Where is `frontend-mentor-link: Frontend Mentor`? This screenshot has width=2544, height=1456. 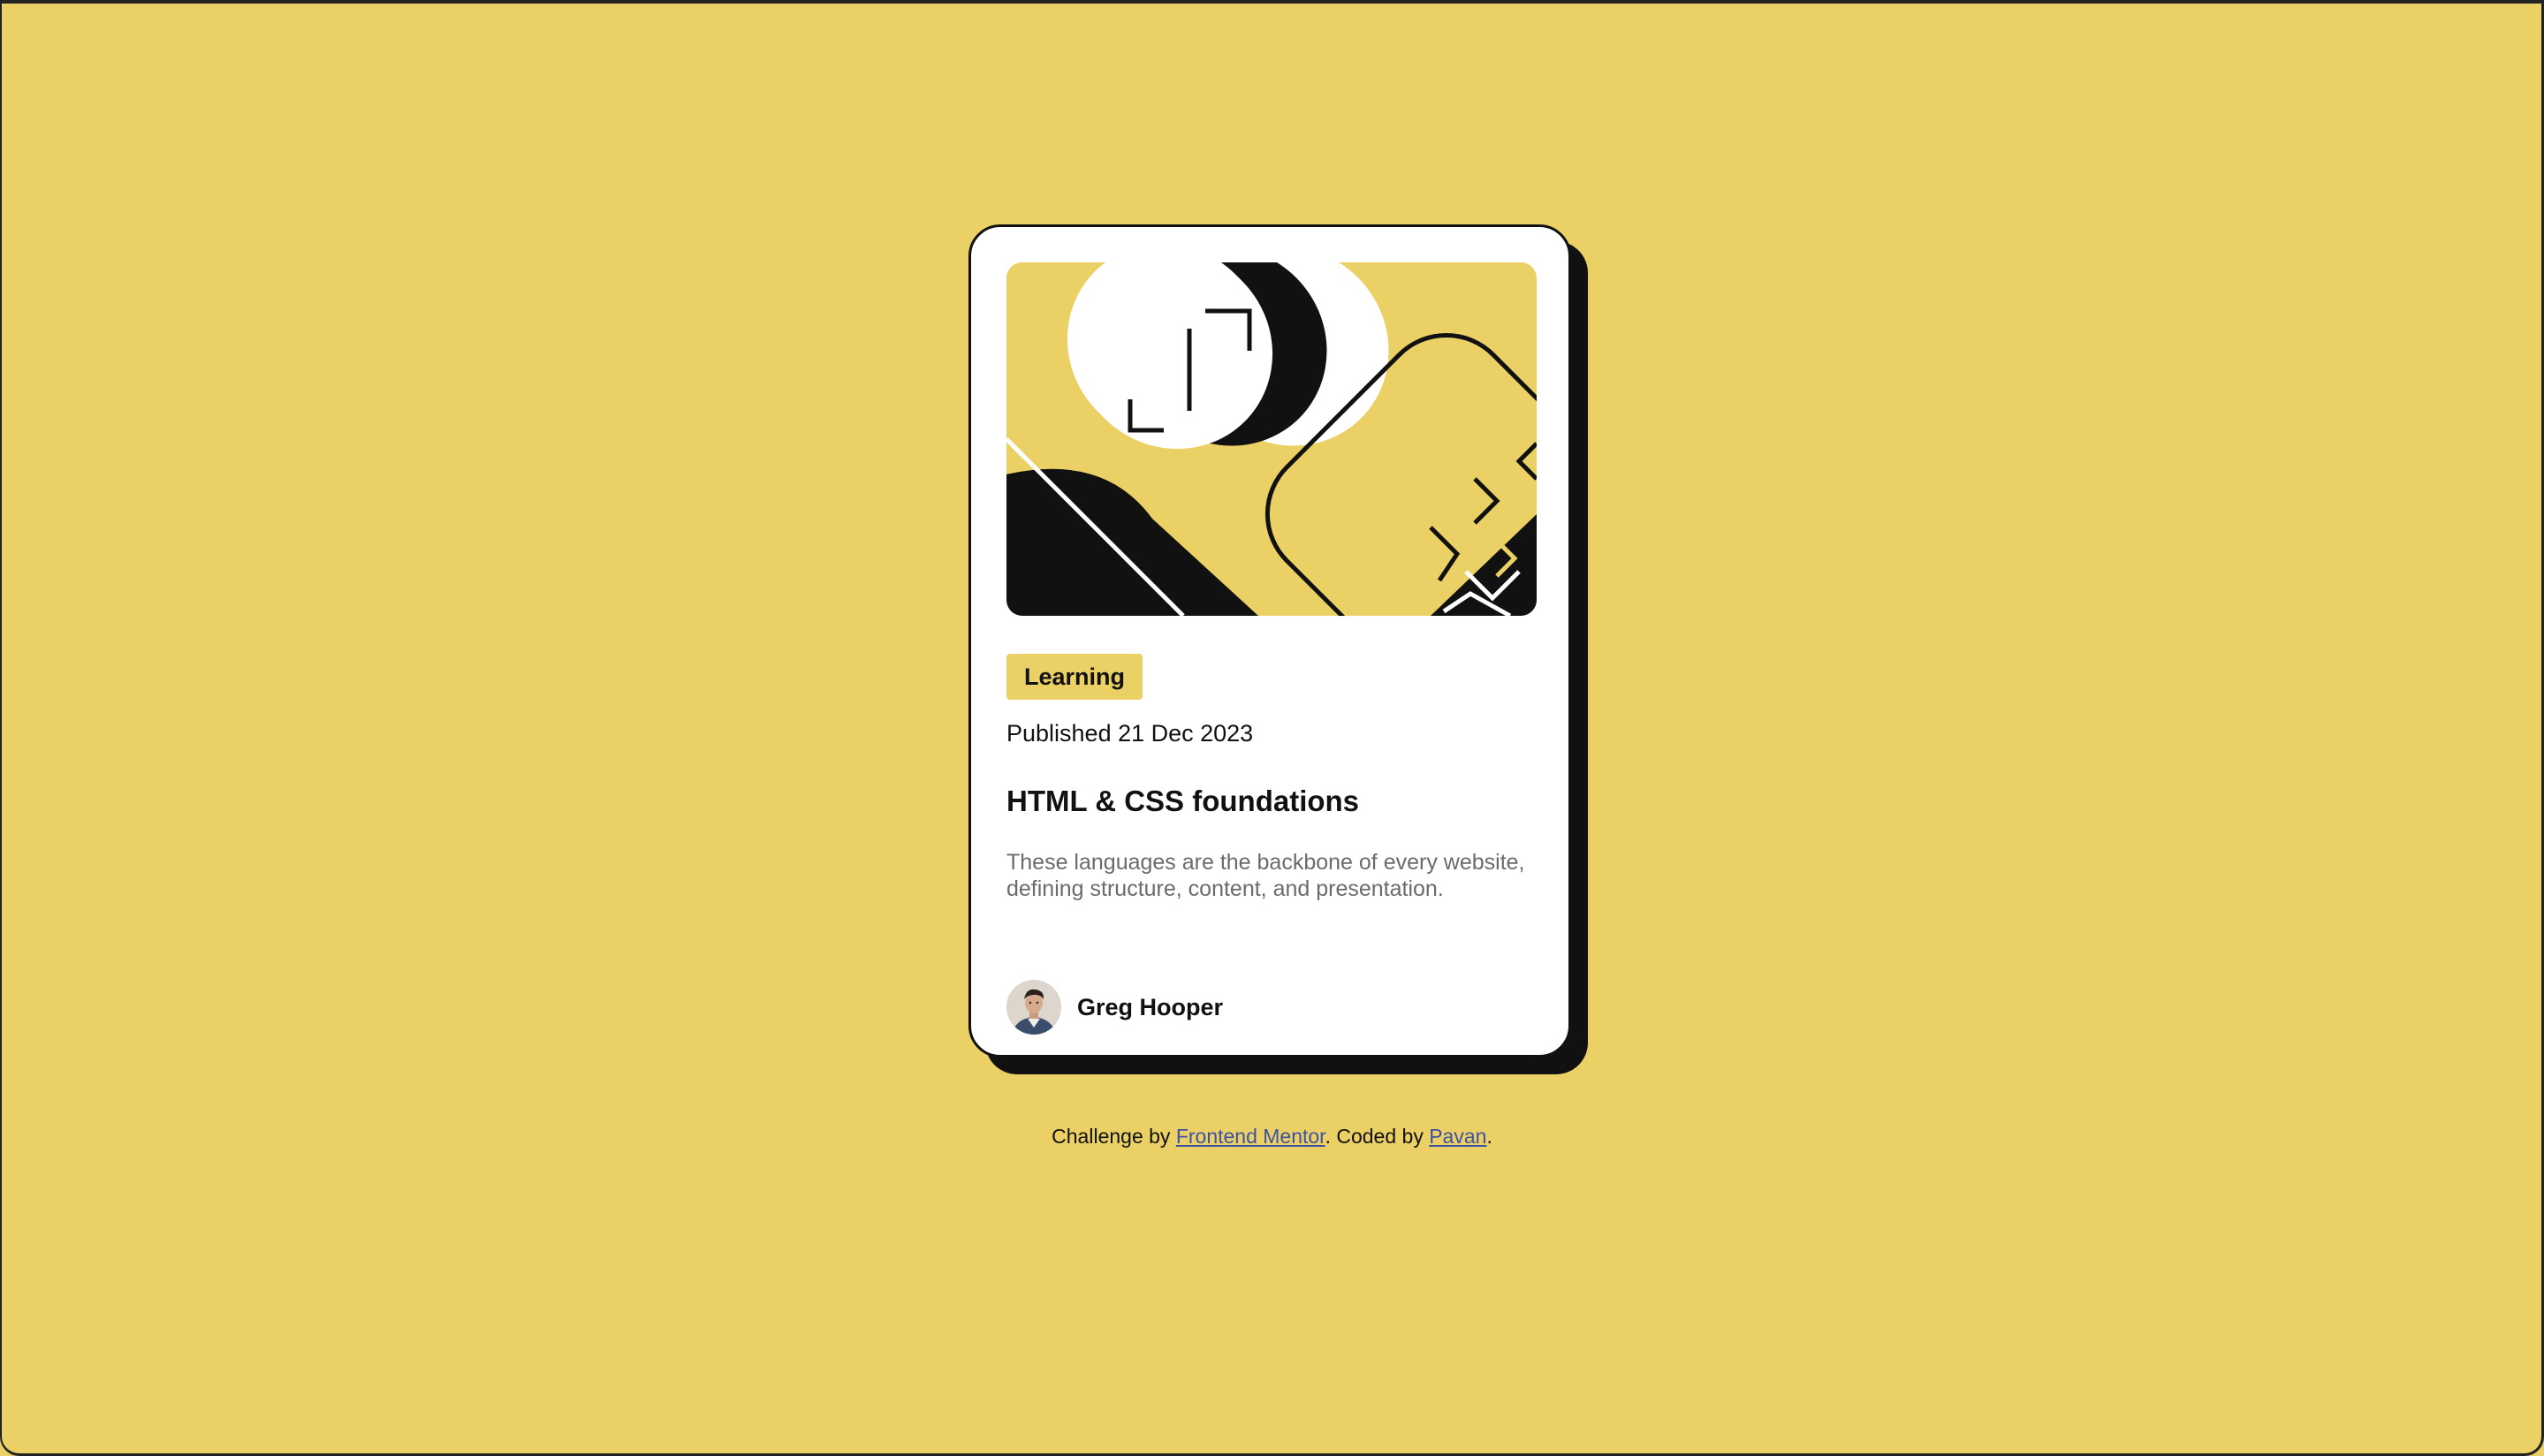
frontend-mentor-link: Frontend Mentor is located at coordinates (1250, 1136).